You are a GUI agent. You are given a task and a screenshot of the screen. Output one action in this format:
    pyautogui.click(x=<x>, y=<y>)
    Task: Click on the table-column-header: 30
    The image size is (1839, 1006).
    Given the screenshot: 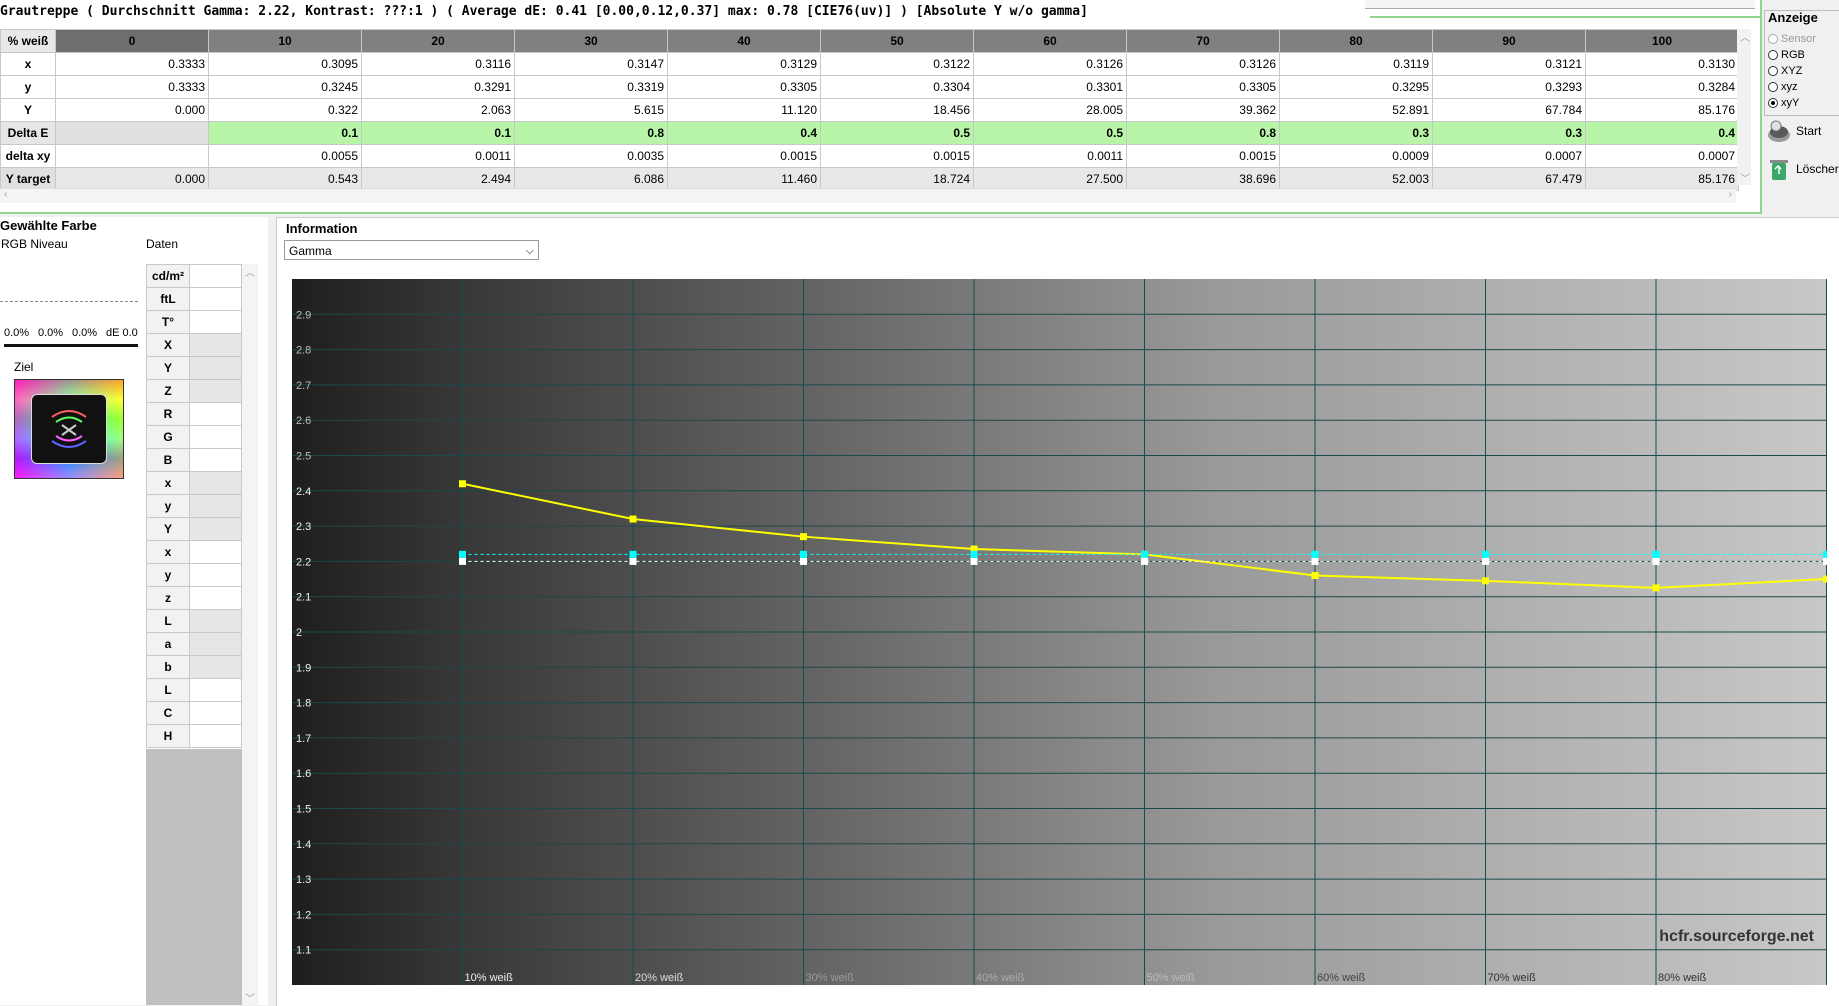 What is the action you would take?
    pyautogui.click(x=591, y=41)
    